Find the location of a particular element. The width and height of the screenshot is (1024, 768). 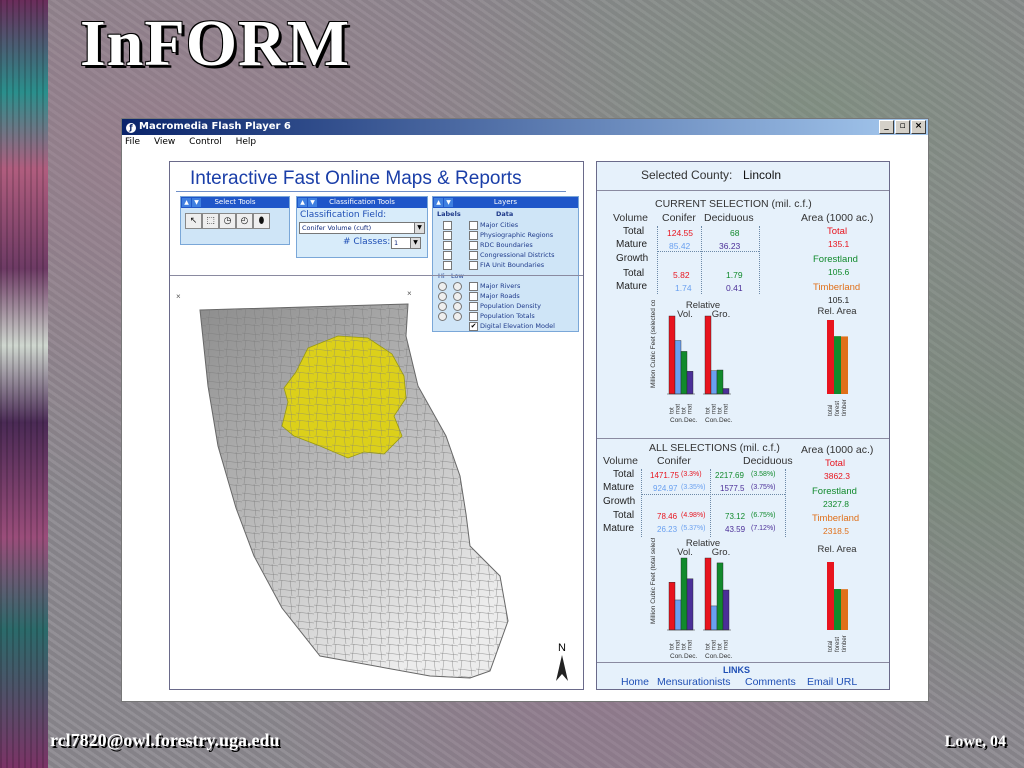

select-tools-panel: ▲ ▼ Select Tools ↖ ⬚ ◷ ◴ ⬮ is located at coordinates (235, 220).